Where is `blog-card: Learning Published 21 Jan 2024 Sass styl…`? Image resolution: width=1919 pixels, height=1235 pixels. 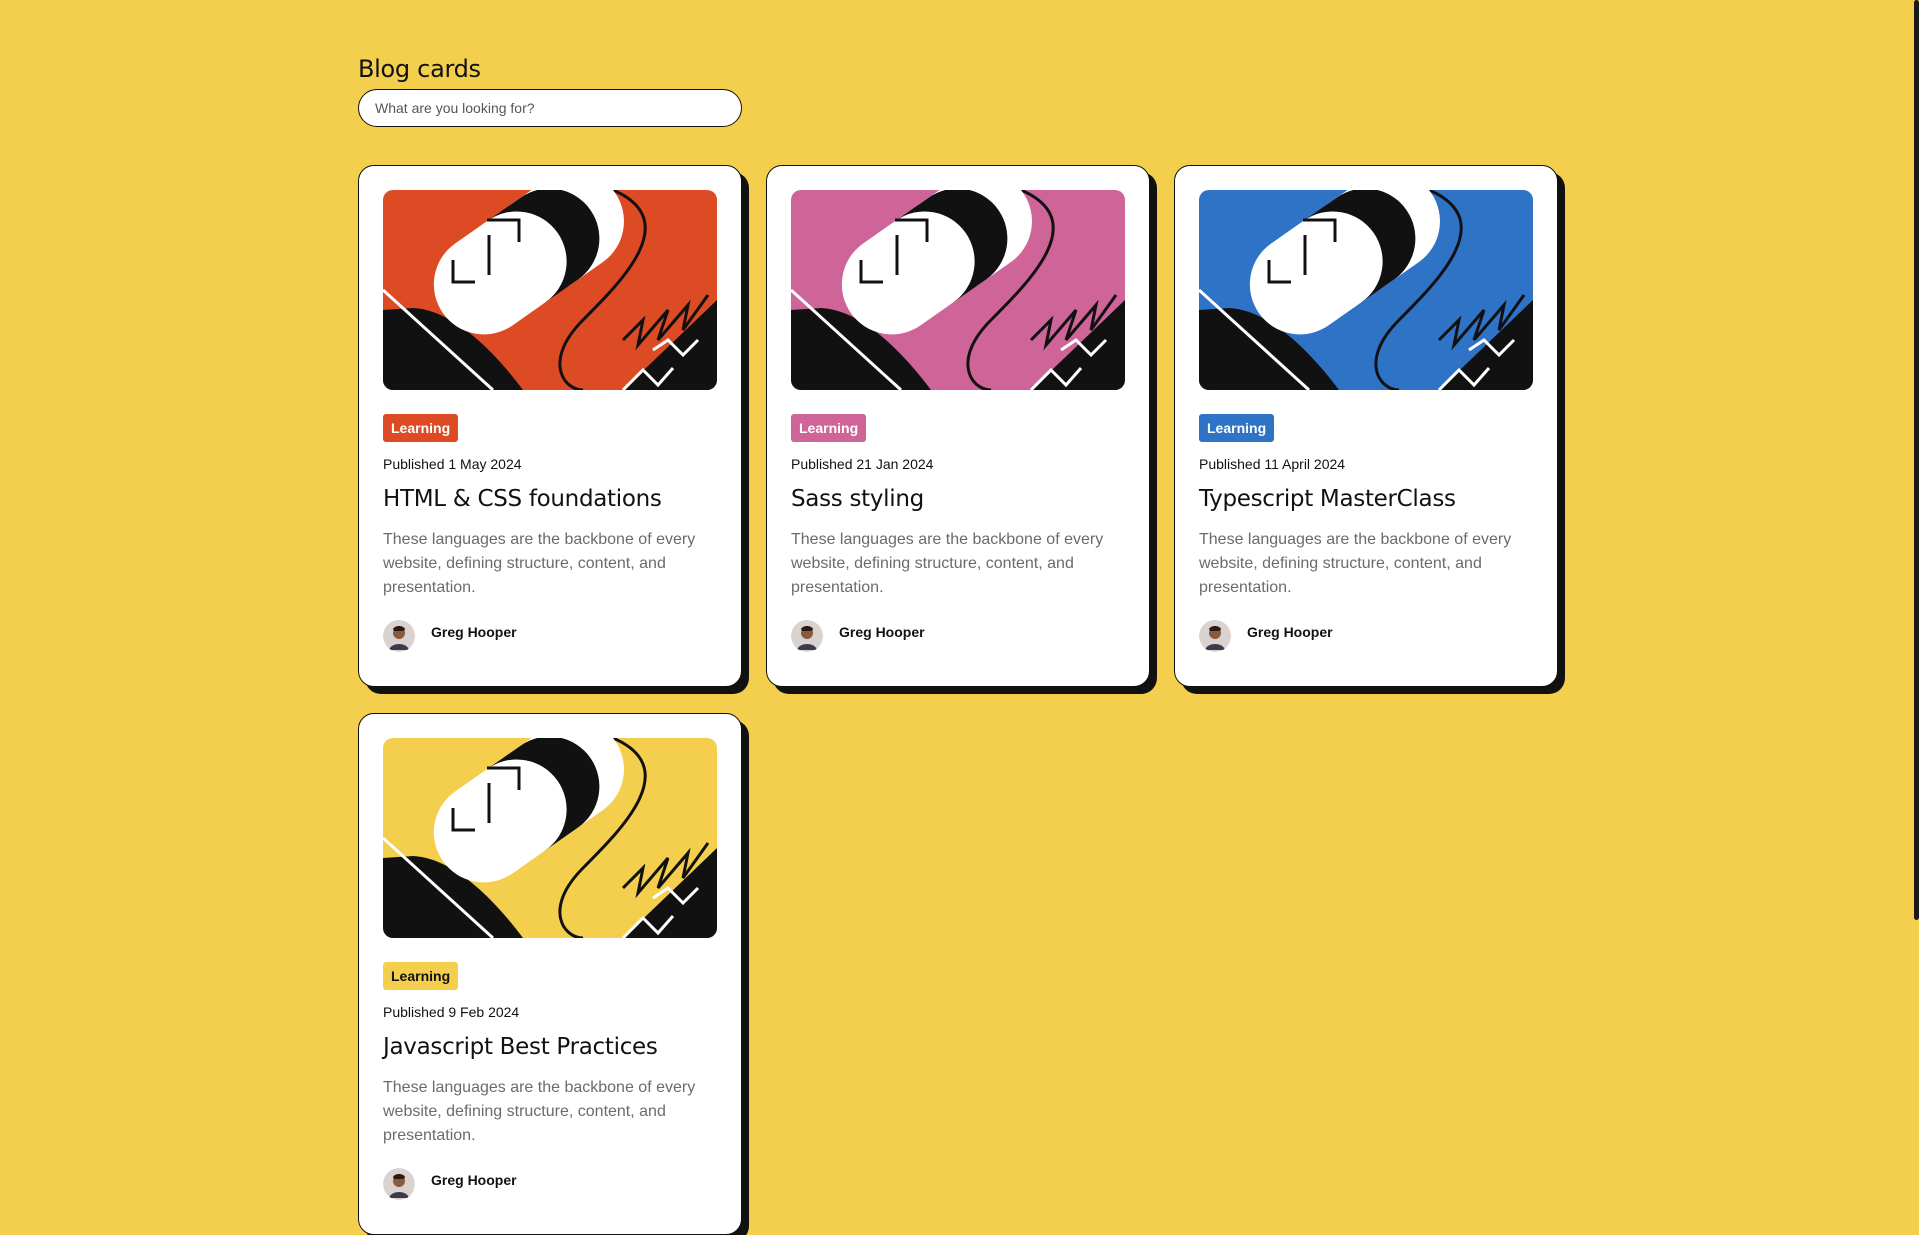 blog-card: Learning Published 21 Jan 2024 Sass styl… is located at coordinates (958, 426).